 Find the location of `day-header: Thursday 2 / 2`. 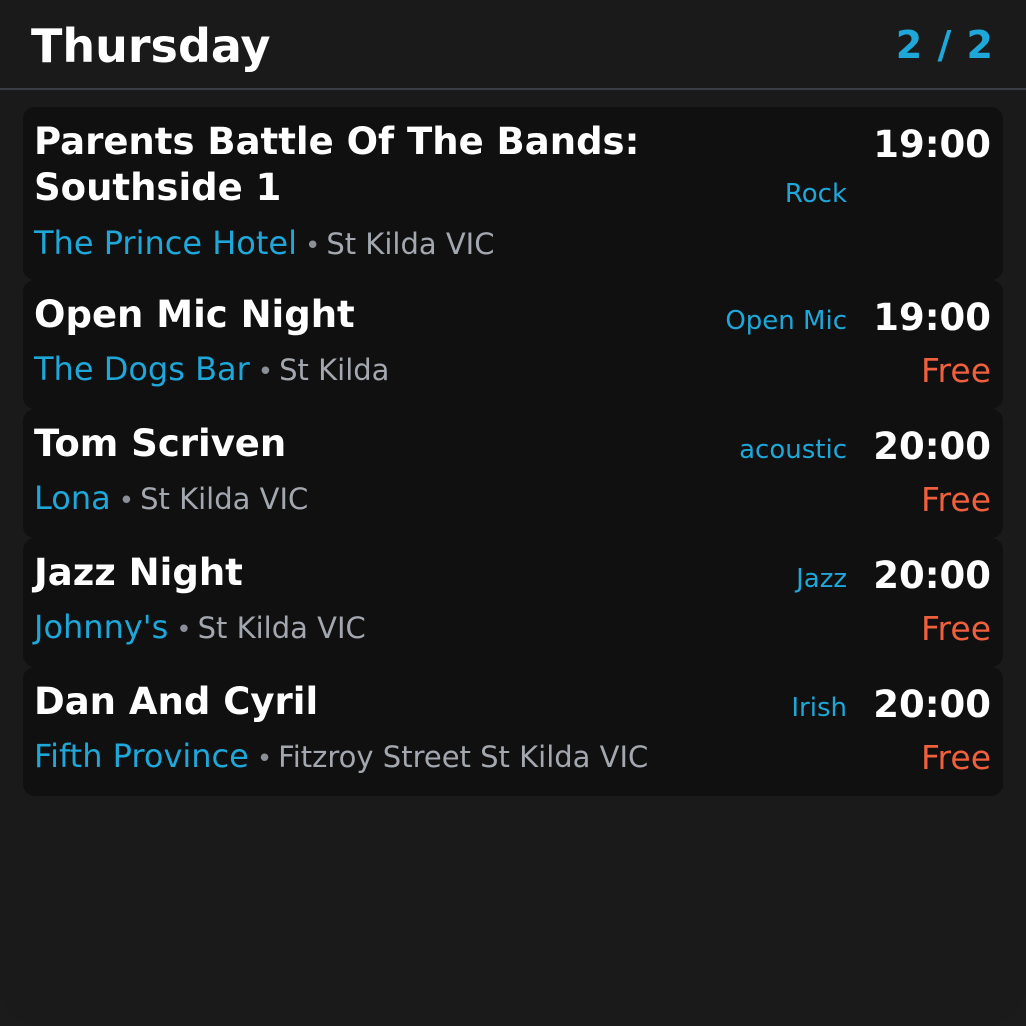

day-header: Thursday 2 / 2 is located at coordinates (513, 45).